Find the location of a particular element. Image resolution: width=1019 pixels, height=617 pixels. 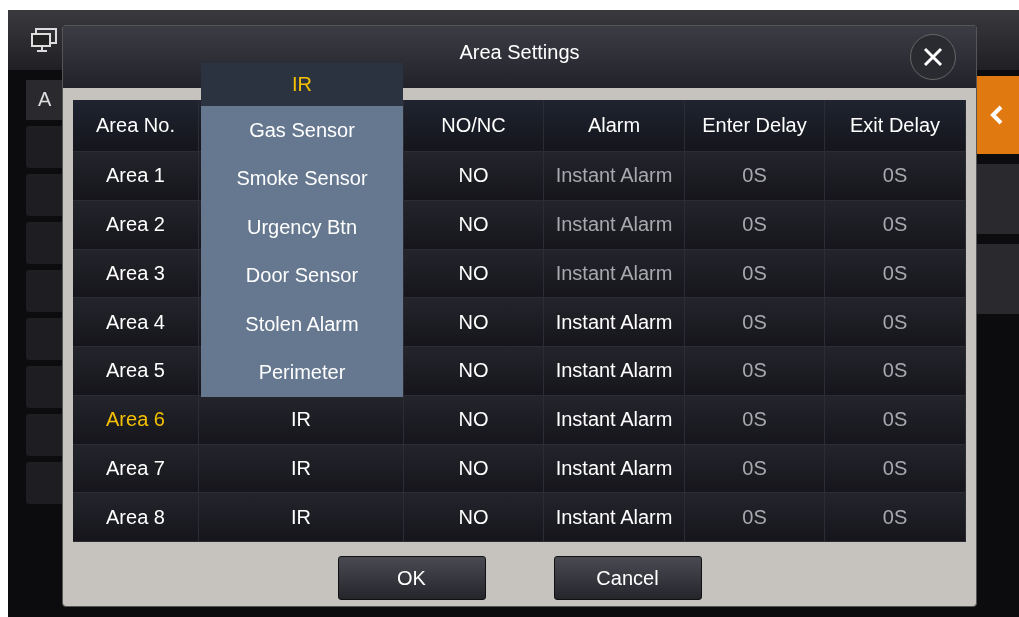

dropdown-option: Stolen Alarm is located at coordinates (302, 324).